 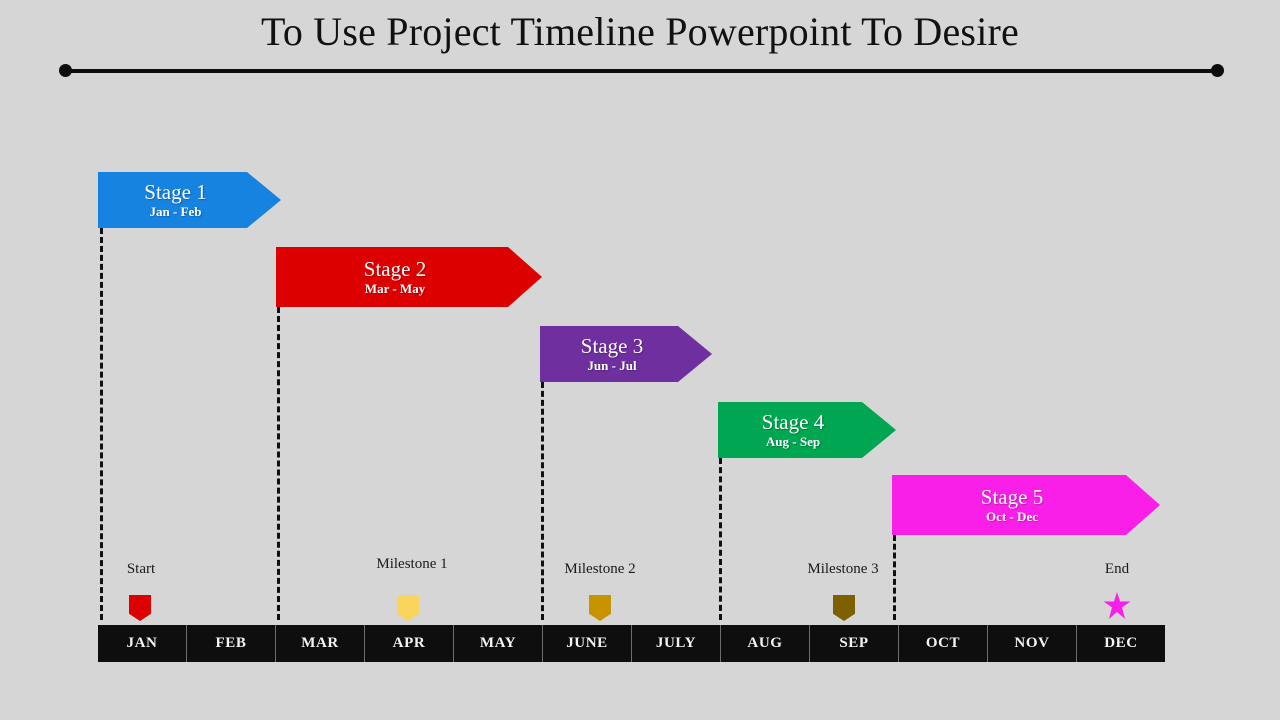 I want to click on month-cell-dec: DEC, so click(x=1121, y=643).